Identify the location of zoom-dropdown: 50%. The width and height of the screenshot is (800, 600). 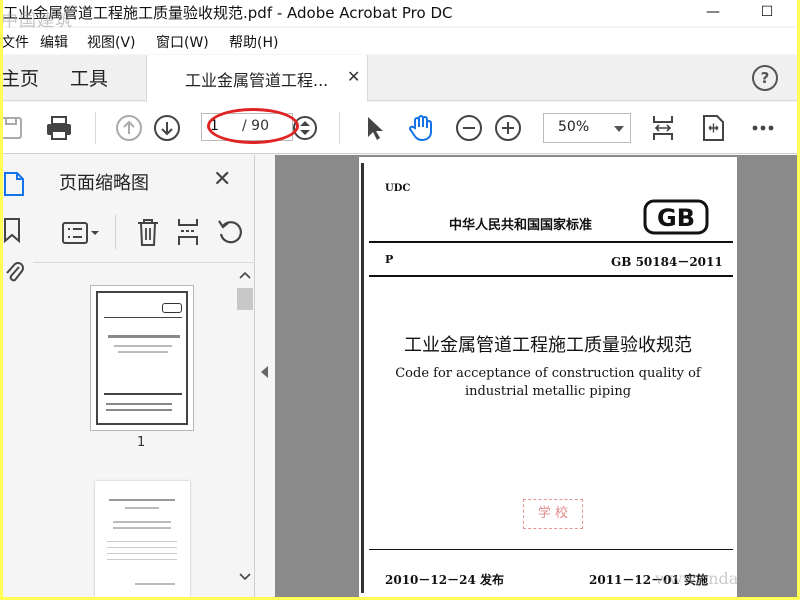
(587, 128).